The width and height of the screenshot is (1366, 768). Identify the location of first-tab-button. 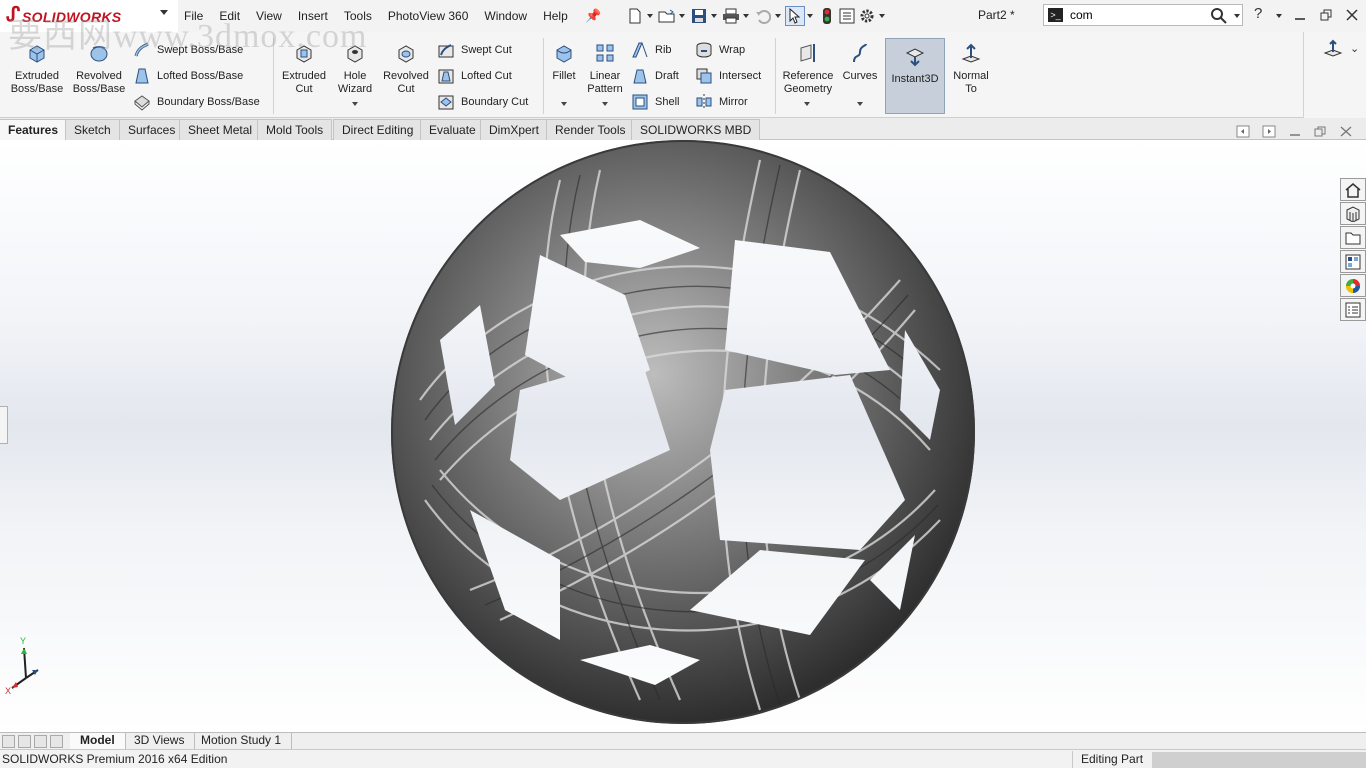
(8, 741).